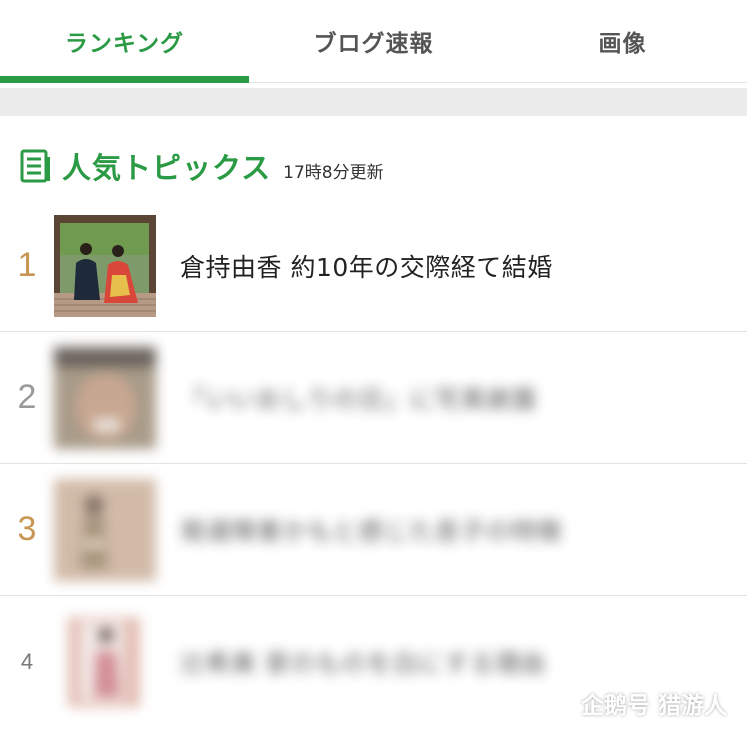 The height and width of the screenshot is (732, 747). I want to click on section-title: 人気トピックス, so click(167, 168).